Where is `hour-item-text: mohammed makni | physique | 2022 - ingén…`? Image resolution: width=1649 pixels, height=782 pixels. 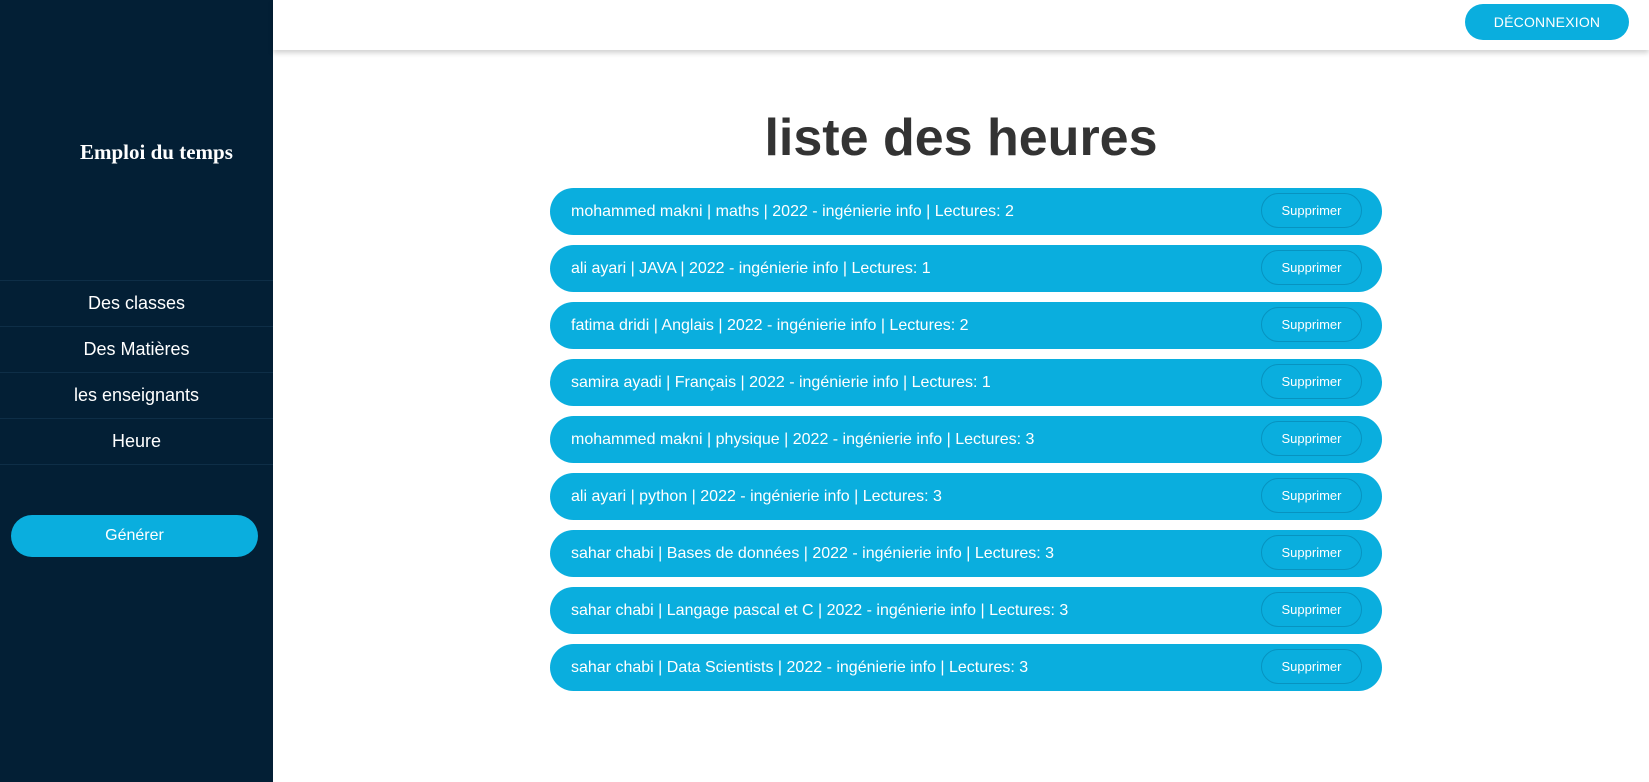 hour-item-text: mohammed makni | physique | 2022 - ingén… is located at coordinates (803, 439).